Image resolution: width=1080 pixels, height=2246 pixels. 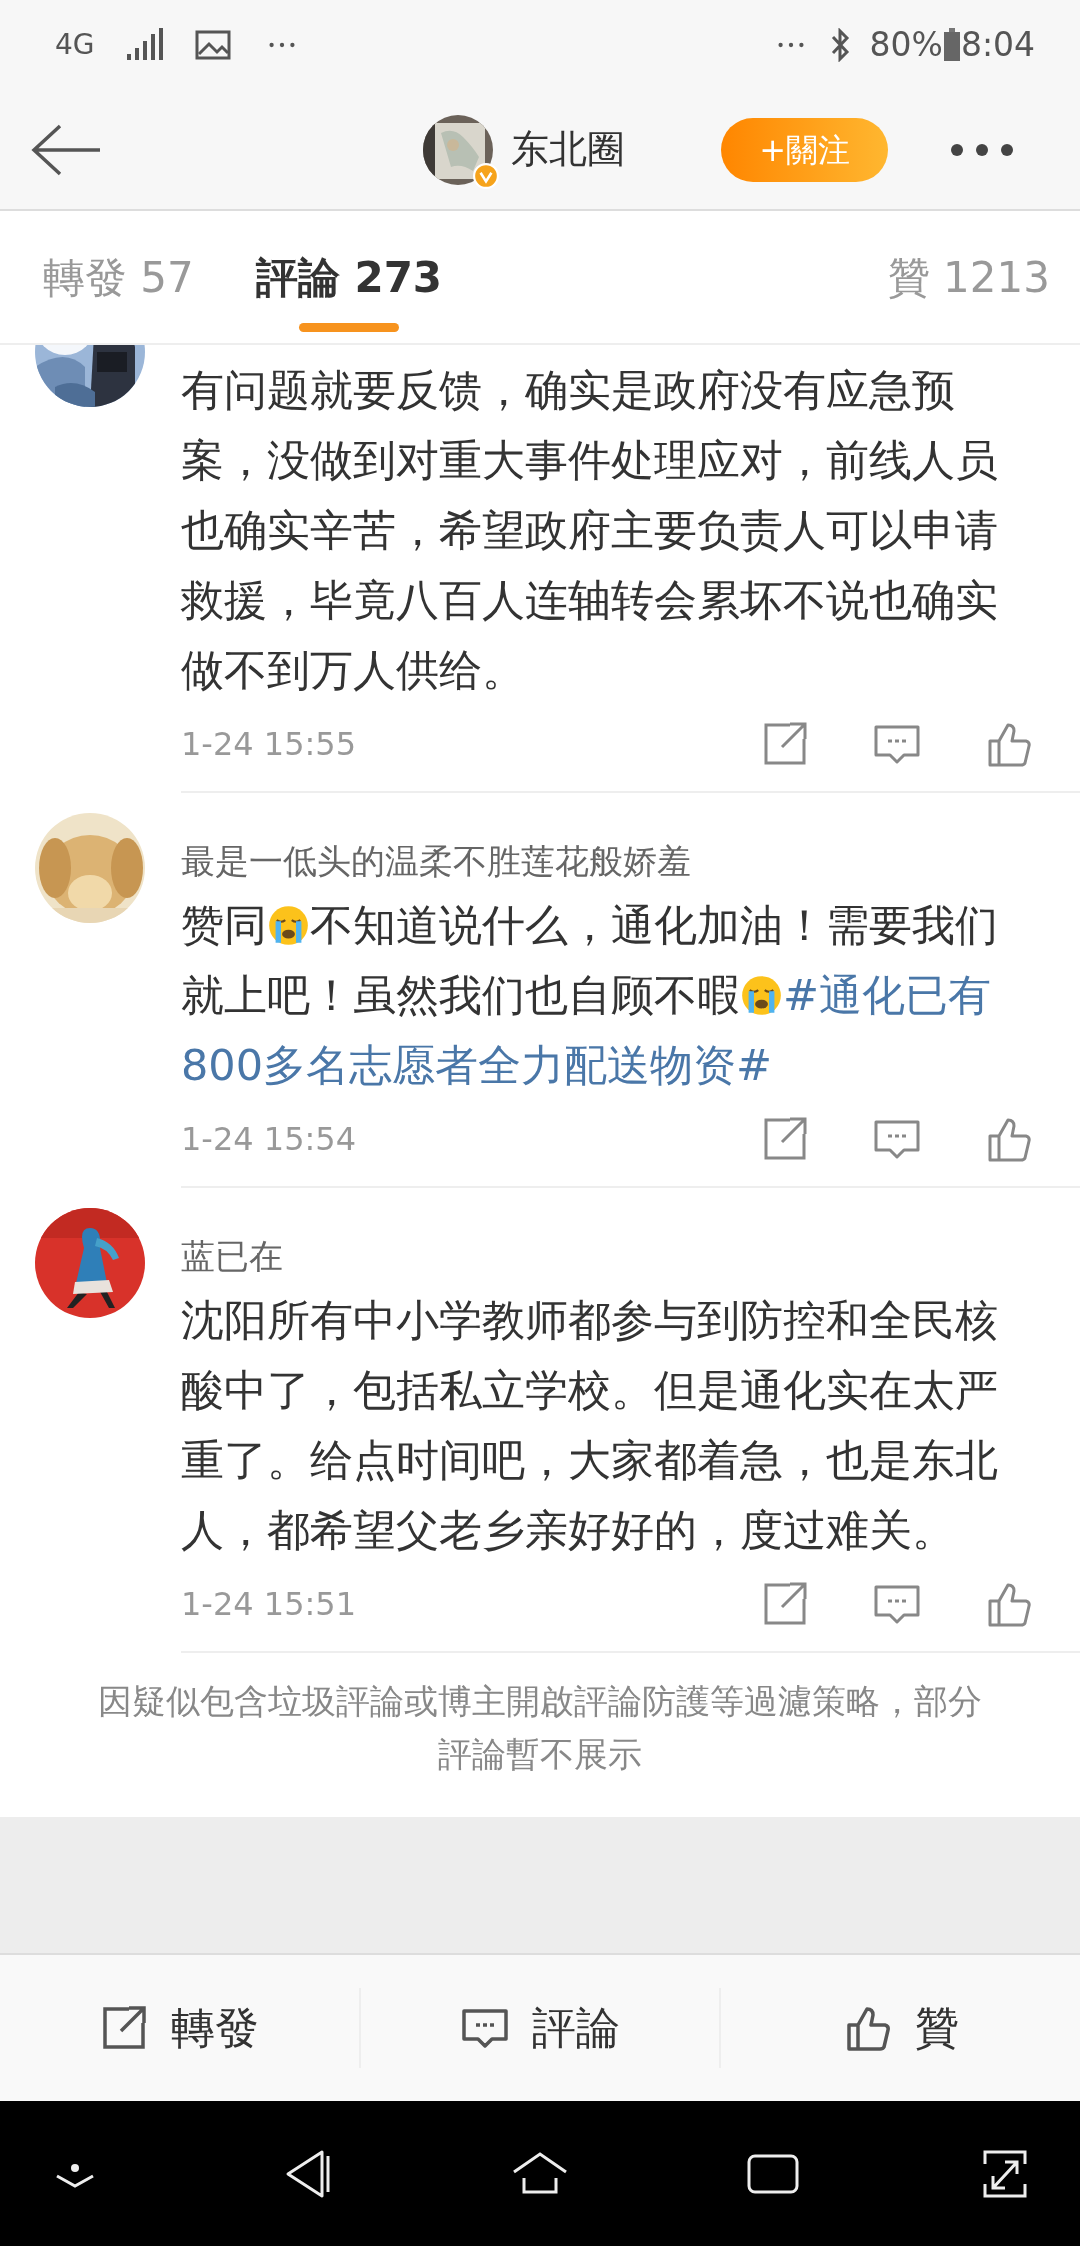 I want to click on network-type-icon: 4G, so click(x=75, y=45).